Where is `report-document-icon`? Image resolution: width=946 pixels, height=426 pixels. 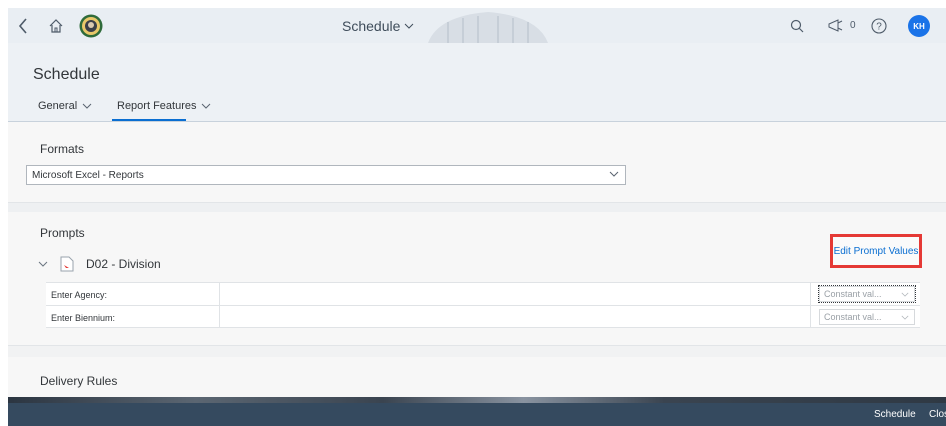
report-document-icon is located at coordinates (67, 264).